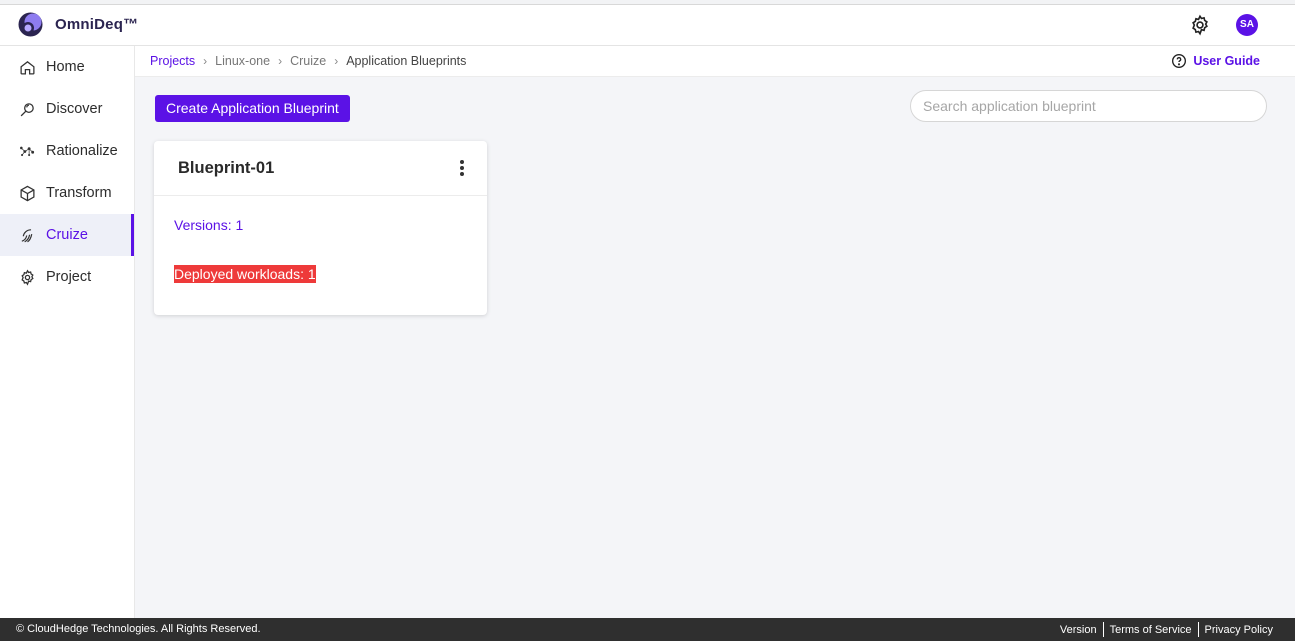 The image size is (1295, 641). I want to click on sidebar-item-transform: Transform, so click(67, 193).